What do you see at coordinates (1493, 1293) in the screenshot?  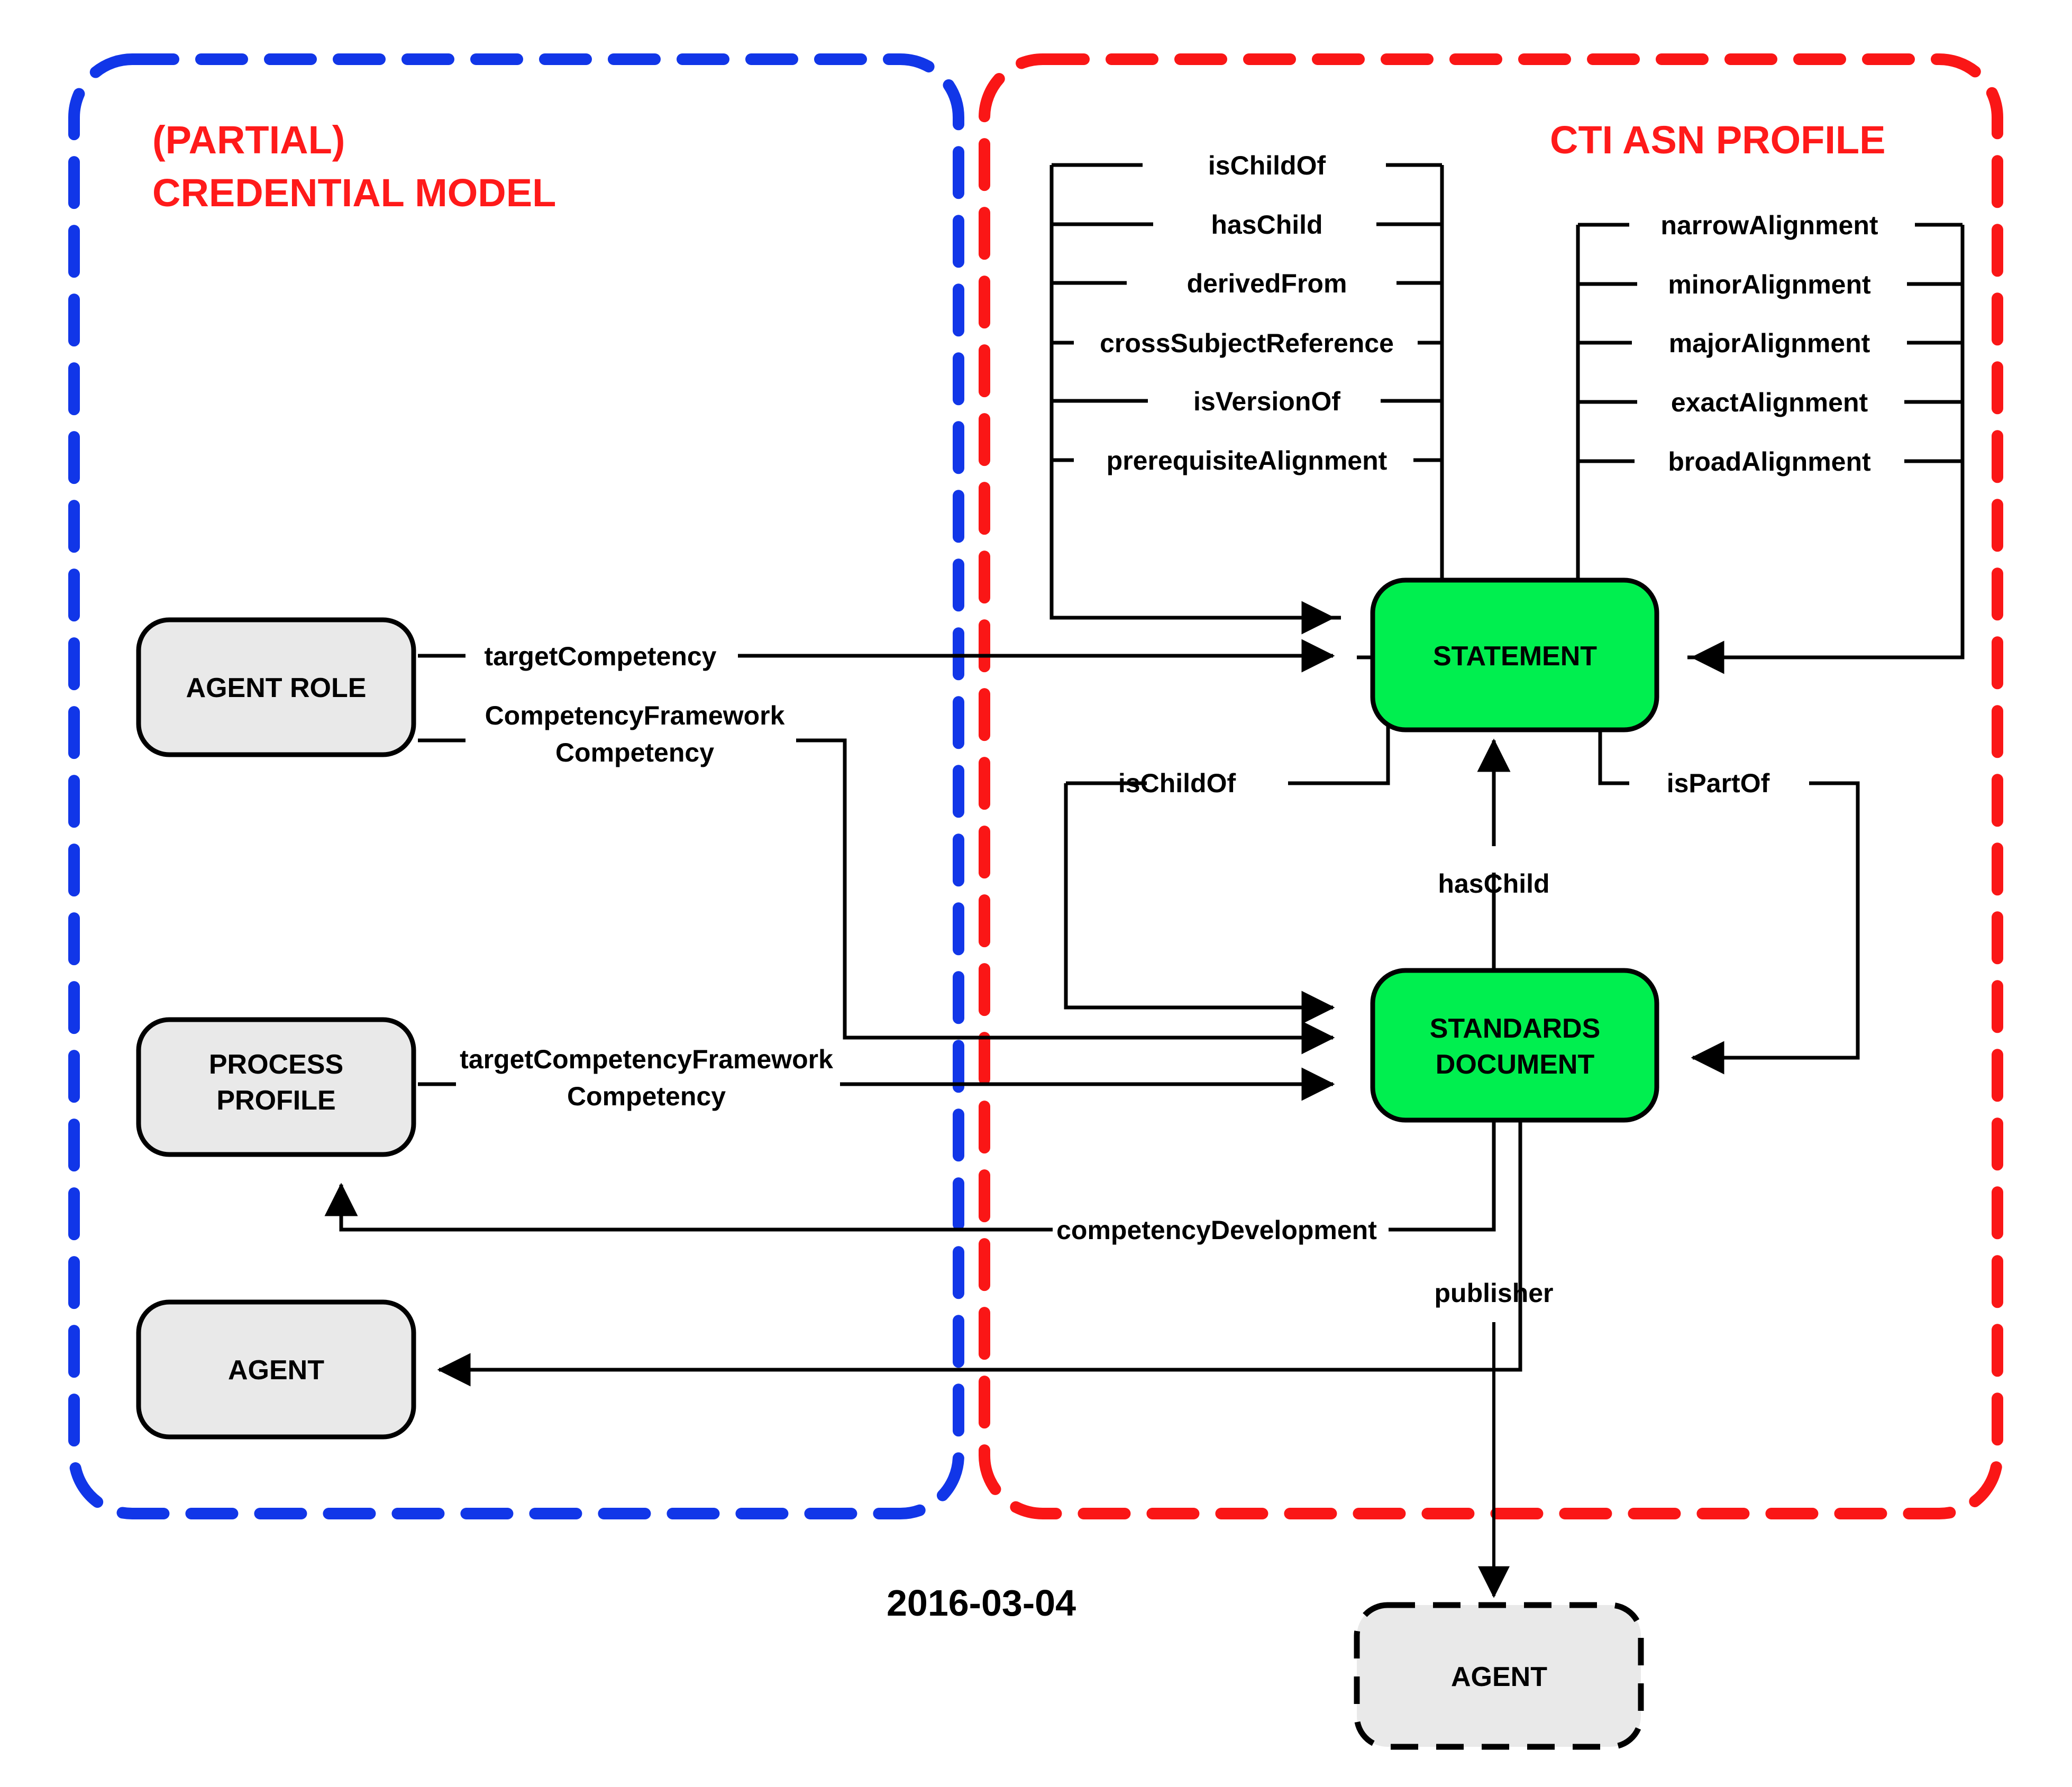 I see `publisher-label: publisher` at bounding box center [1493, 1293].